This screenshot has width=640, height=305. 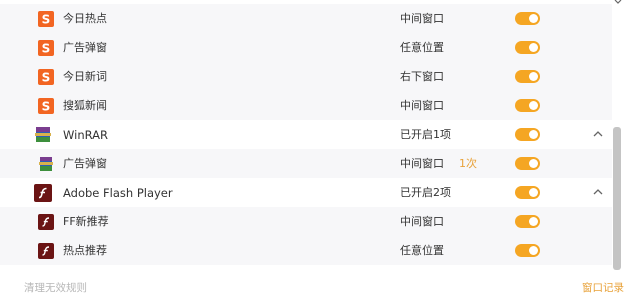 What do you see at coordinates (86, 221) in the screenshot?
I see `rule-name: FF新推荐` at bounding box center [86, 221].